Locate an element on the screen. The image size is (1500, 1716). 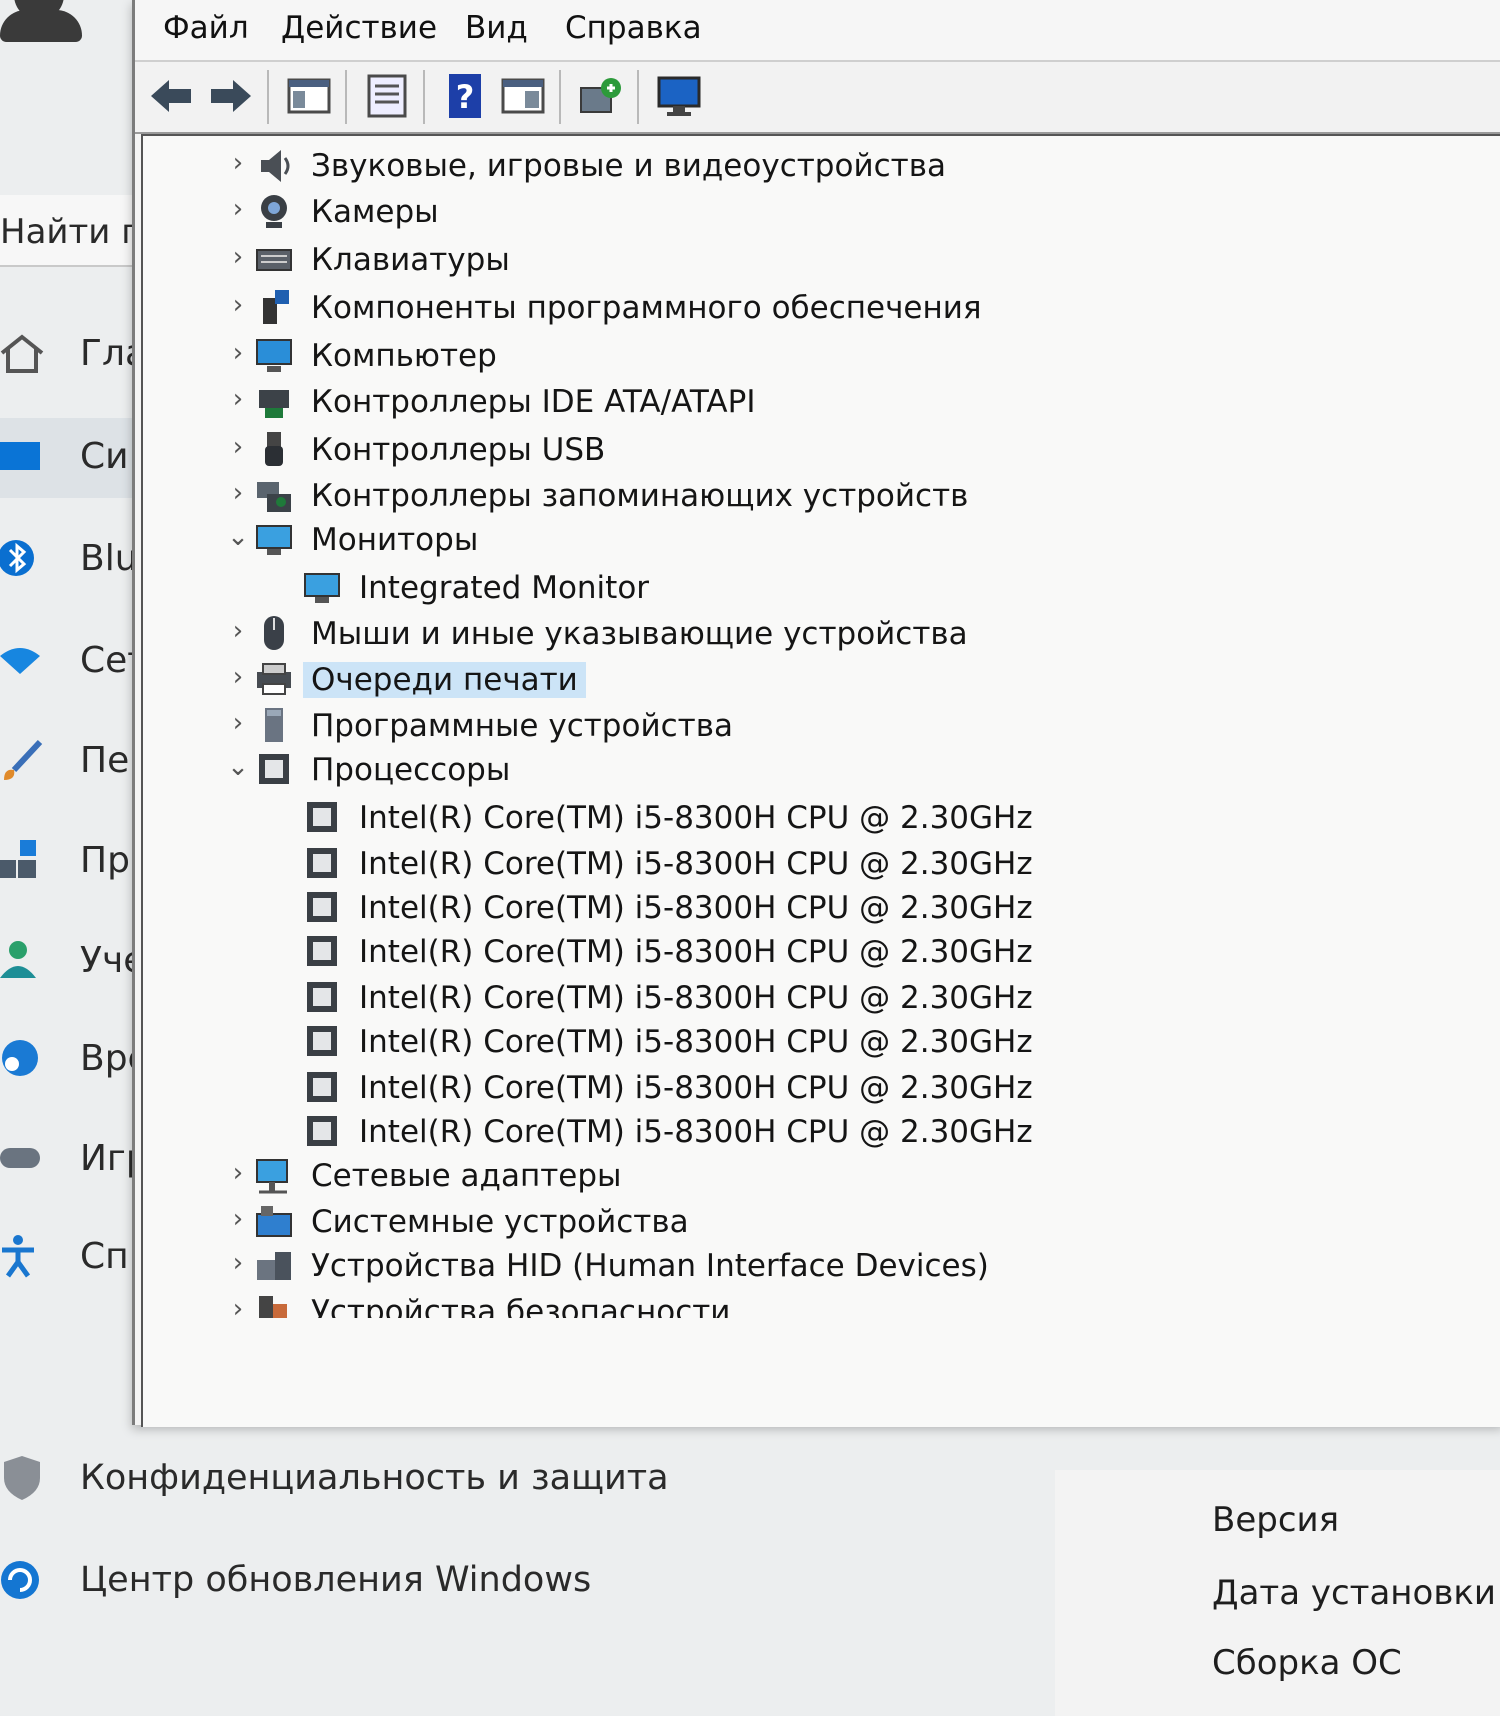
tree-category-10: › Мыши и иные указывающие устройства is located at coordinates (793, 634).